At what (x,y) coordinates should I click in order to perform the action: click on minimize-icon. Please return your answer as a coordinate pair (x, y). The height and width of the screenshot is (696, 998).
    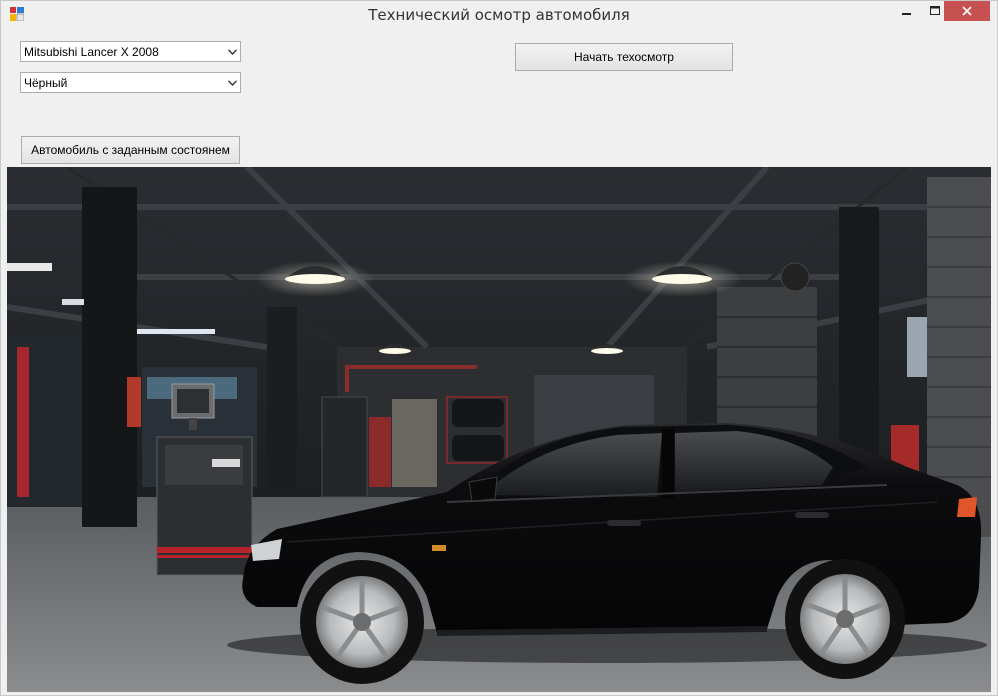
    Looking at the image, I should click on (906, 14).